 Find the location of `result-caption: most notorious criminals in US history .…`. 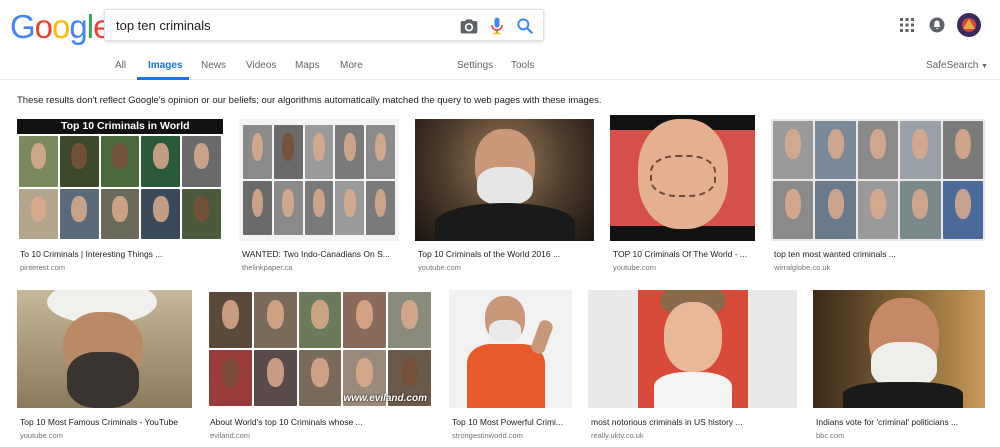

result-caption: most notorious criminals in US history .… is located at coordinates (693, 422).